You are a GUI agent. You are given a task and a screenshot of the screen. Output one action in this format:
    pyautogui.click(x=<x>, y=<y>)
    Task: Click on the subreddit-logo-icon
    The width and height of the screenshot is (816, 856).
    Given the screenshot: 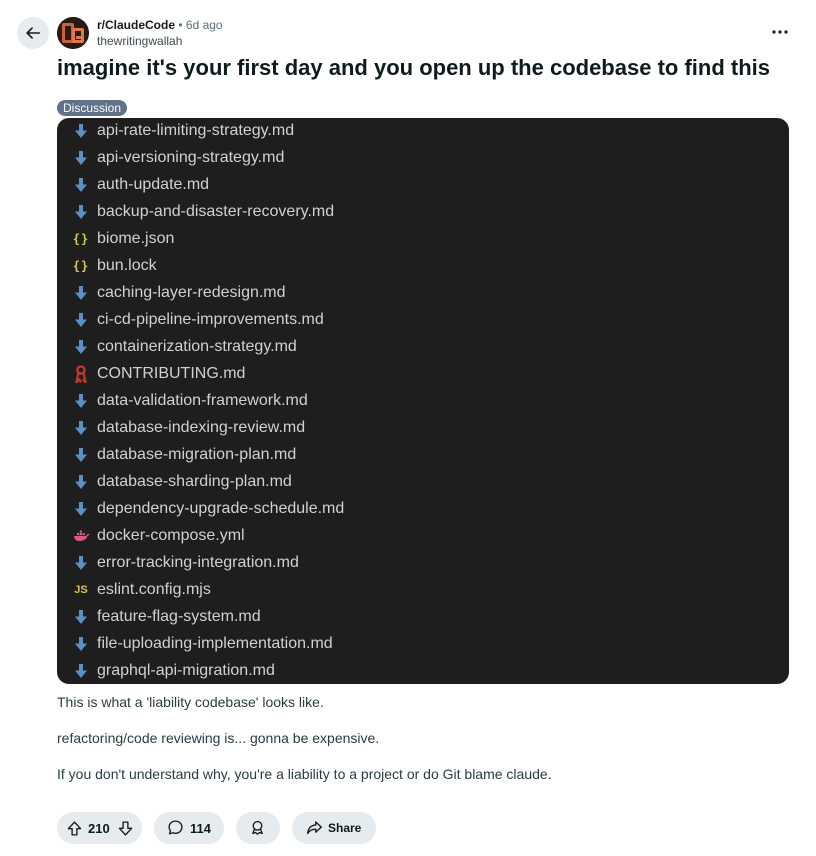 What is the action you would take?
    pyautogui.click(x=73, y=33)
    